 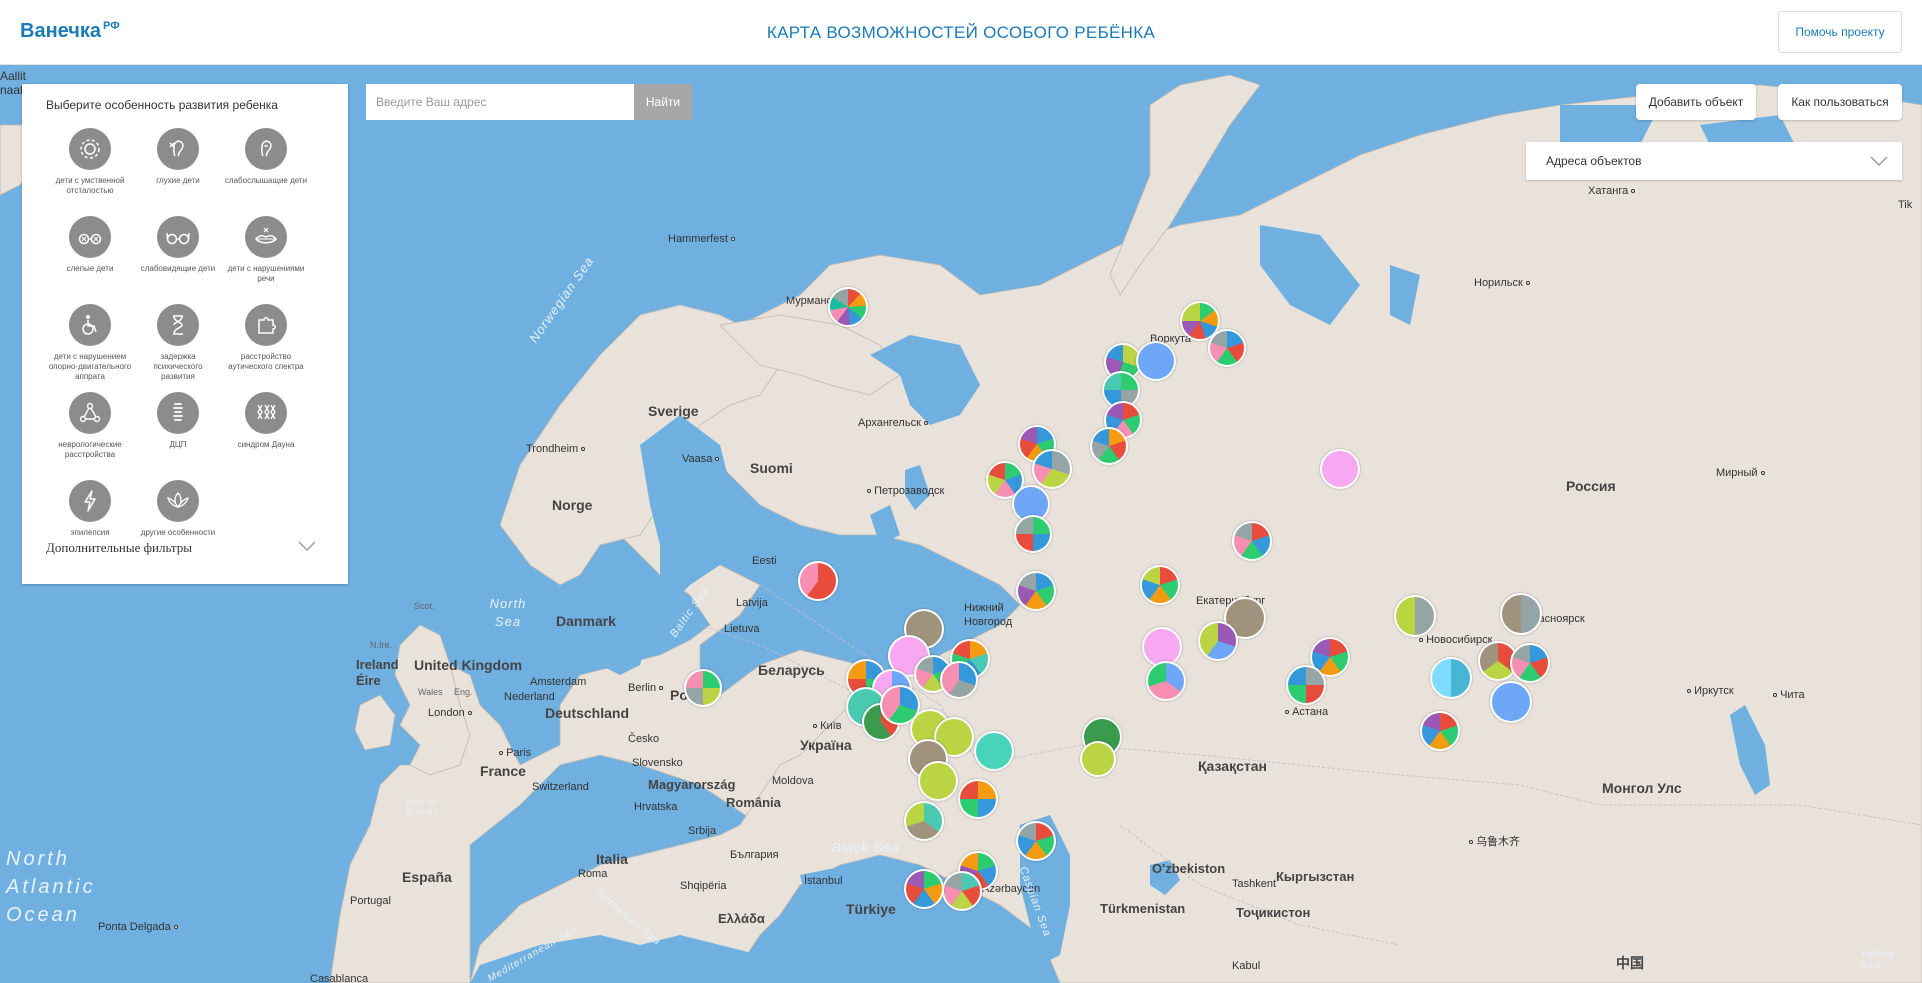 What do you see at coordinates (503, 771) in the screenshot?
I see `map-label-france: France` at bounding box center [503, 771].